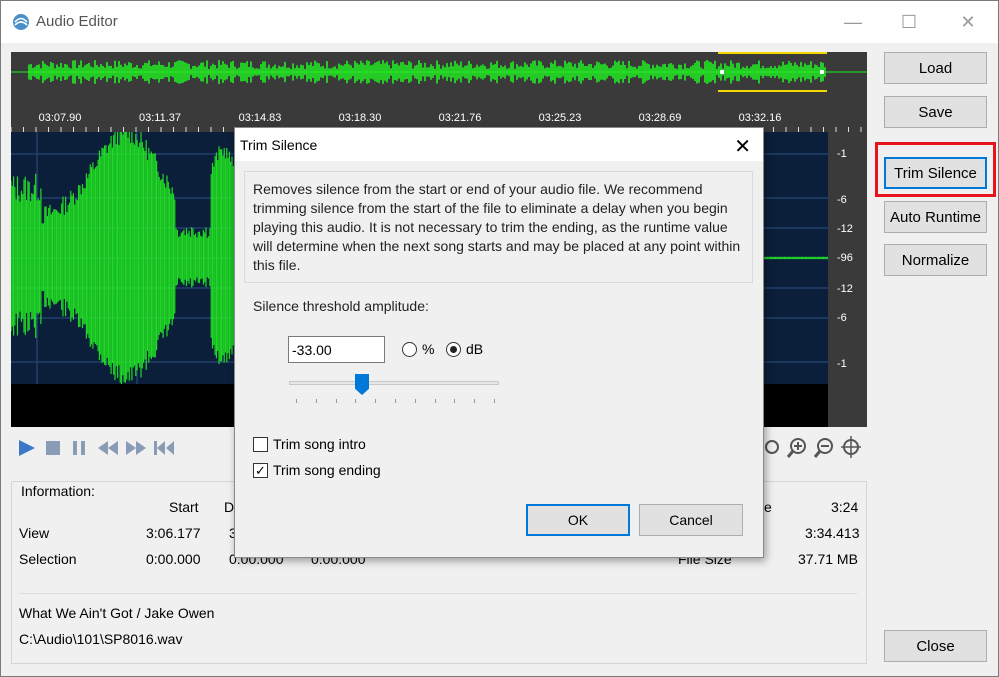  I want to click on tick-label: 03:21.76, so click(460, 118).